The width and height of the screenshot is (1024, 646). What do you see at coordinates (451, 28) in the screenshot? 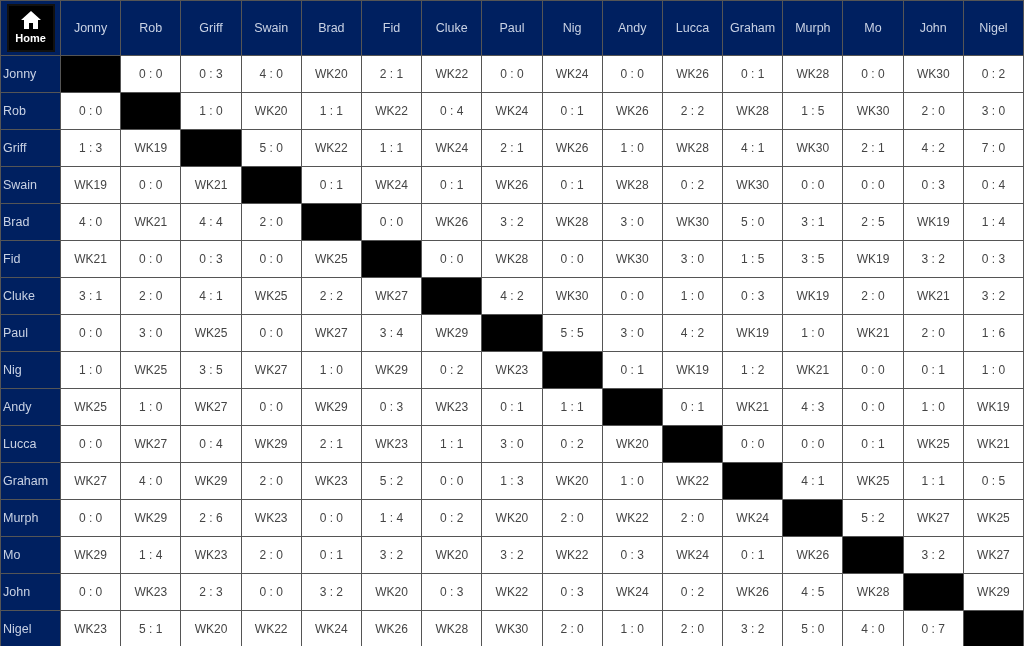
I see `column-header: Cluke` at bounding box center [451, 28].